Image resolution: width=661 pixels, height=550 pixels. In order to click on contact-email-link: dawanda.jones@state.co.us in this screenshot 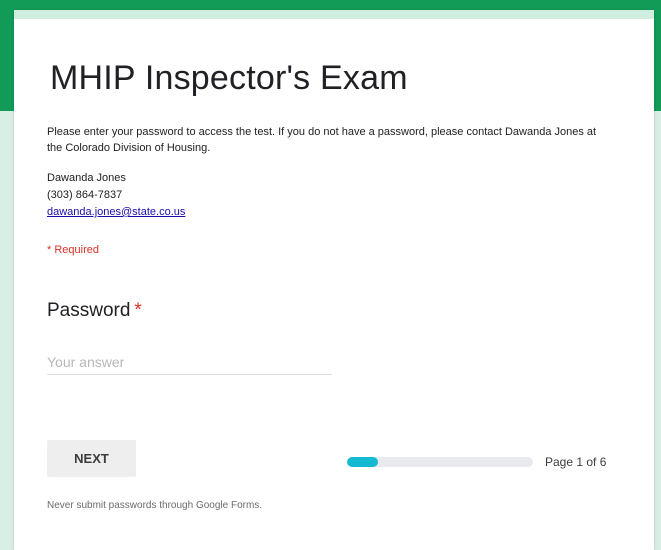, I will do `click(116, 212)`.